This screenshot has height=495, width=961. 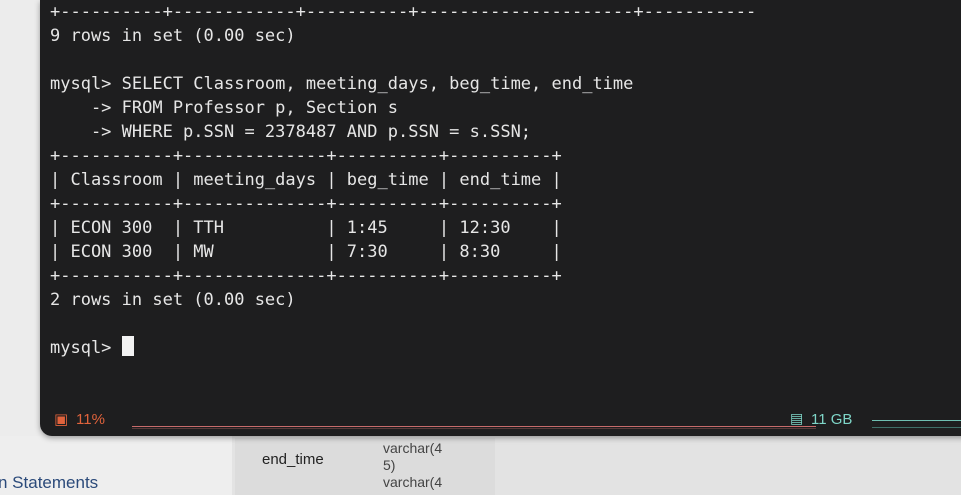 I want to click on terminal-line: 9 rows in set (0.00 sec), so click(x=173, y=36).